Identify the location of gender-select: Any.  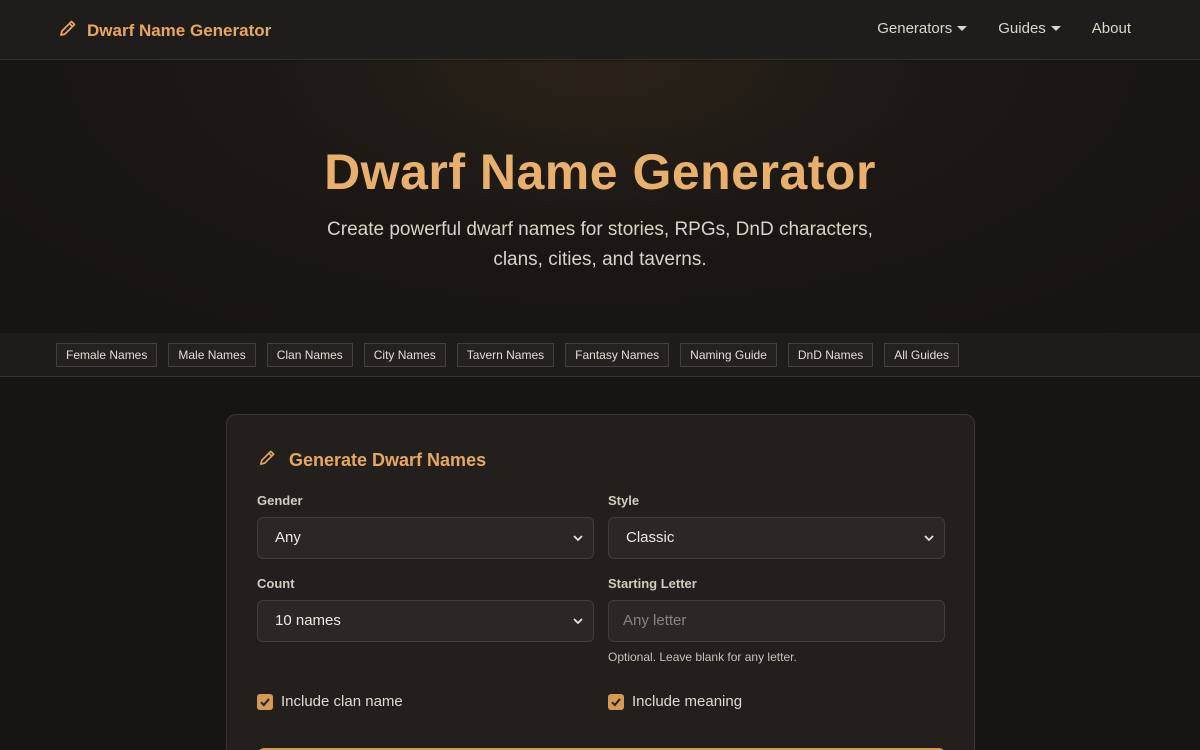
(425, 538).